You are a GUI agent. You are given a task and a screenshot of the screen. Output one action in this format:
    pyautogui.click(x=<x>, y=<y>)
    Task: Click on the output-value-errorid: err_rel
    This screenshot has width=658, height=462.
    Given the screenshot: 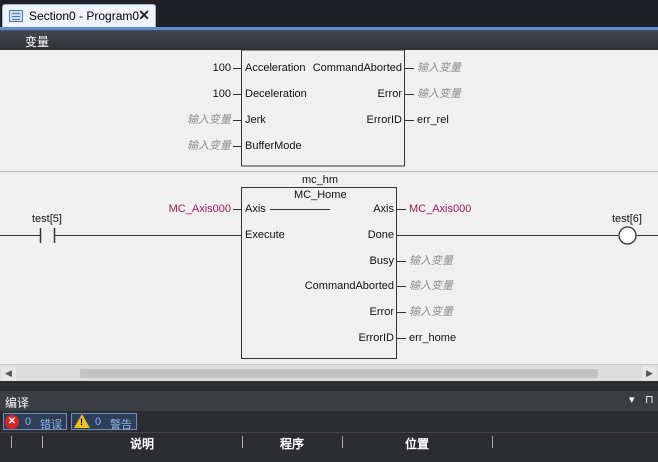 What is the action you would take?
    pyautogui.click(x=433, y=120)
    